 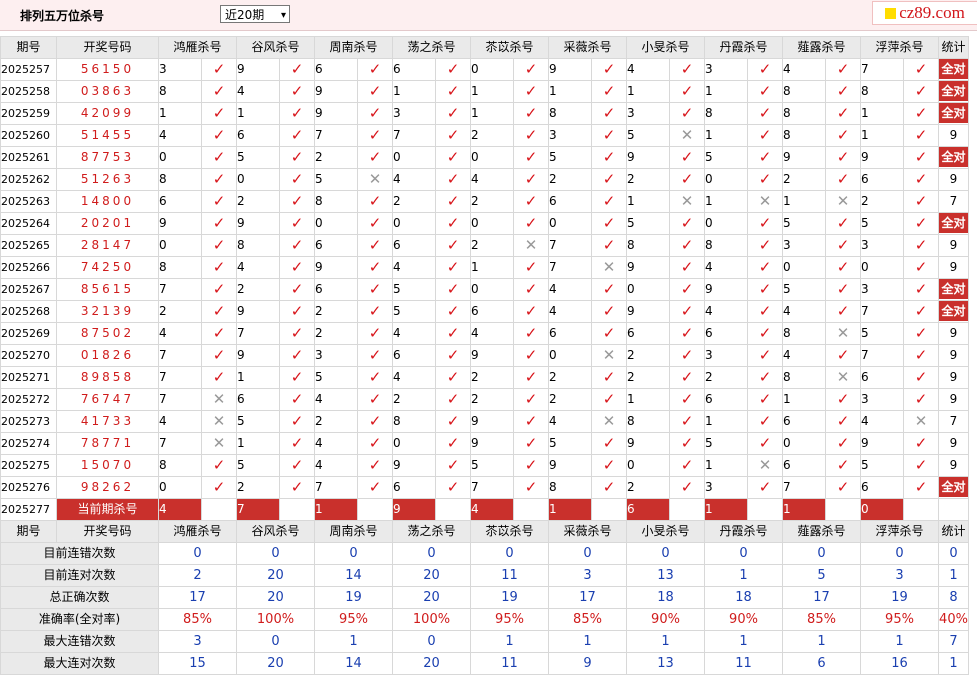 What do you see at coordinates (484, 69) in the screenshot?
I see `table-row: 2025257 56150 3 ✓ 9 ✓ 6 ✓ 6 ✓ 0 ✓ 9 ✓ 4 ✓ 3 ✓ 4 ✓ 7 ✓ 全对` at bounding box center [484, 69].